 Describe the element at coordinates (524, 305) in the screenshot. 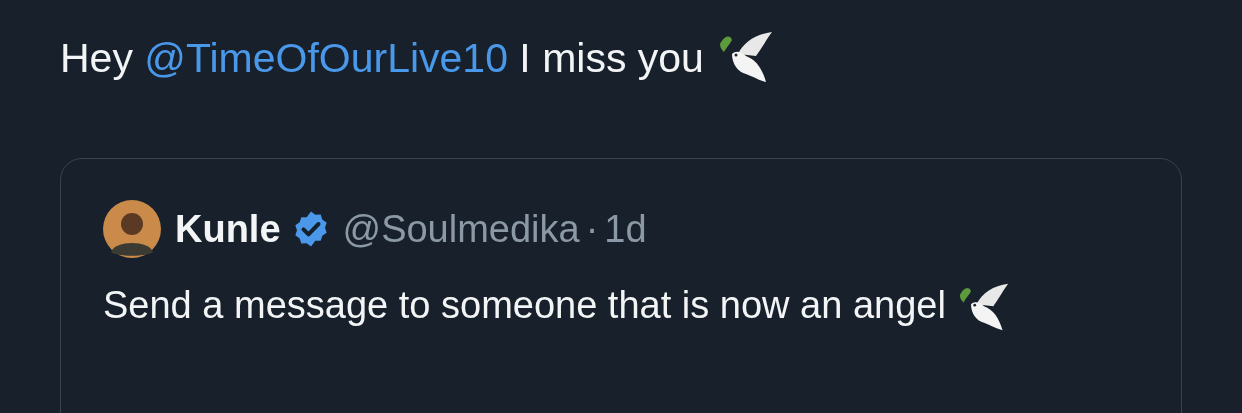

I see `quote-text: Send a message to someone that is now an angel` at that location.